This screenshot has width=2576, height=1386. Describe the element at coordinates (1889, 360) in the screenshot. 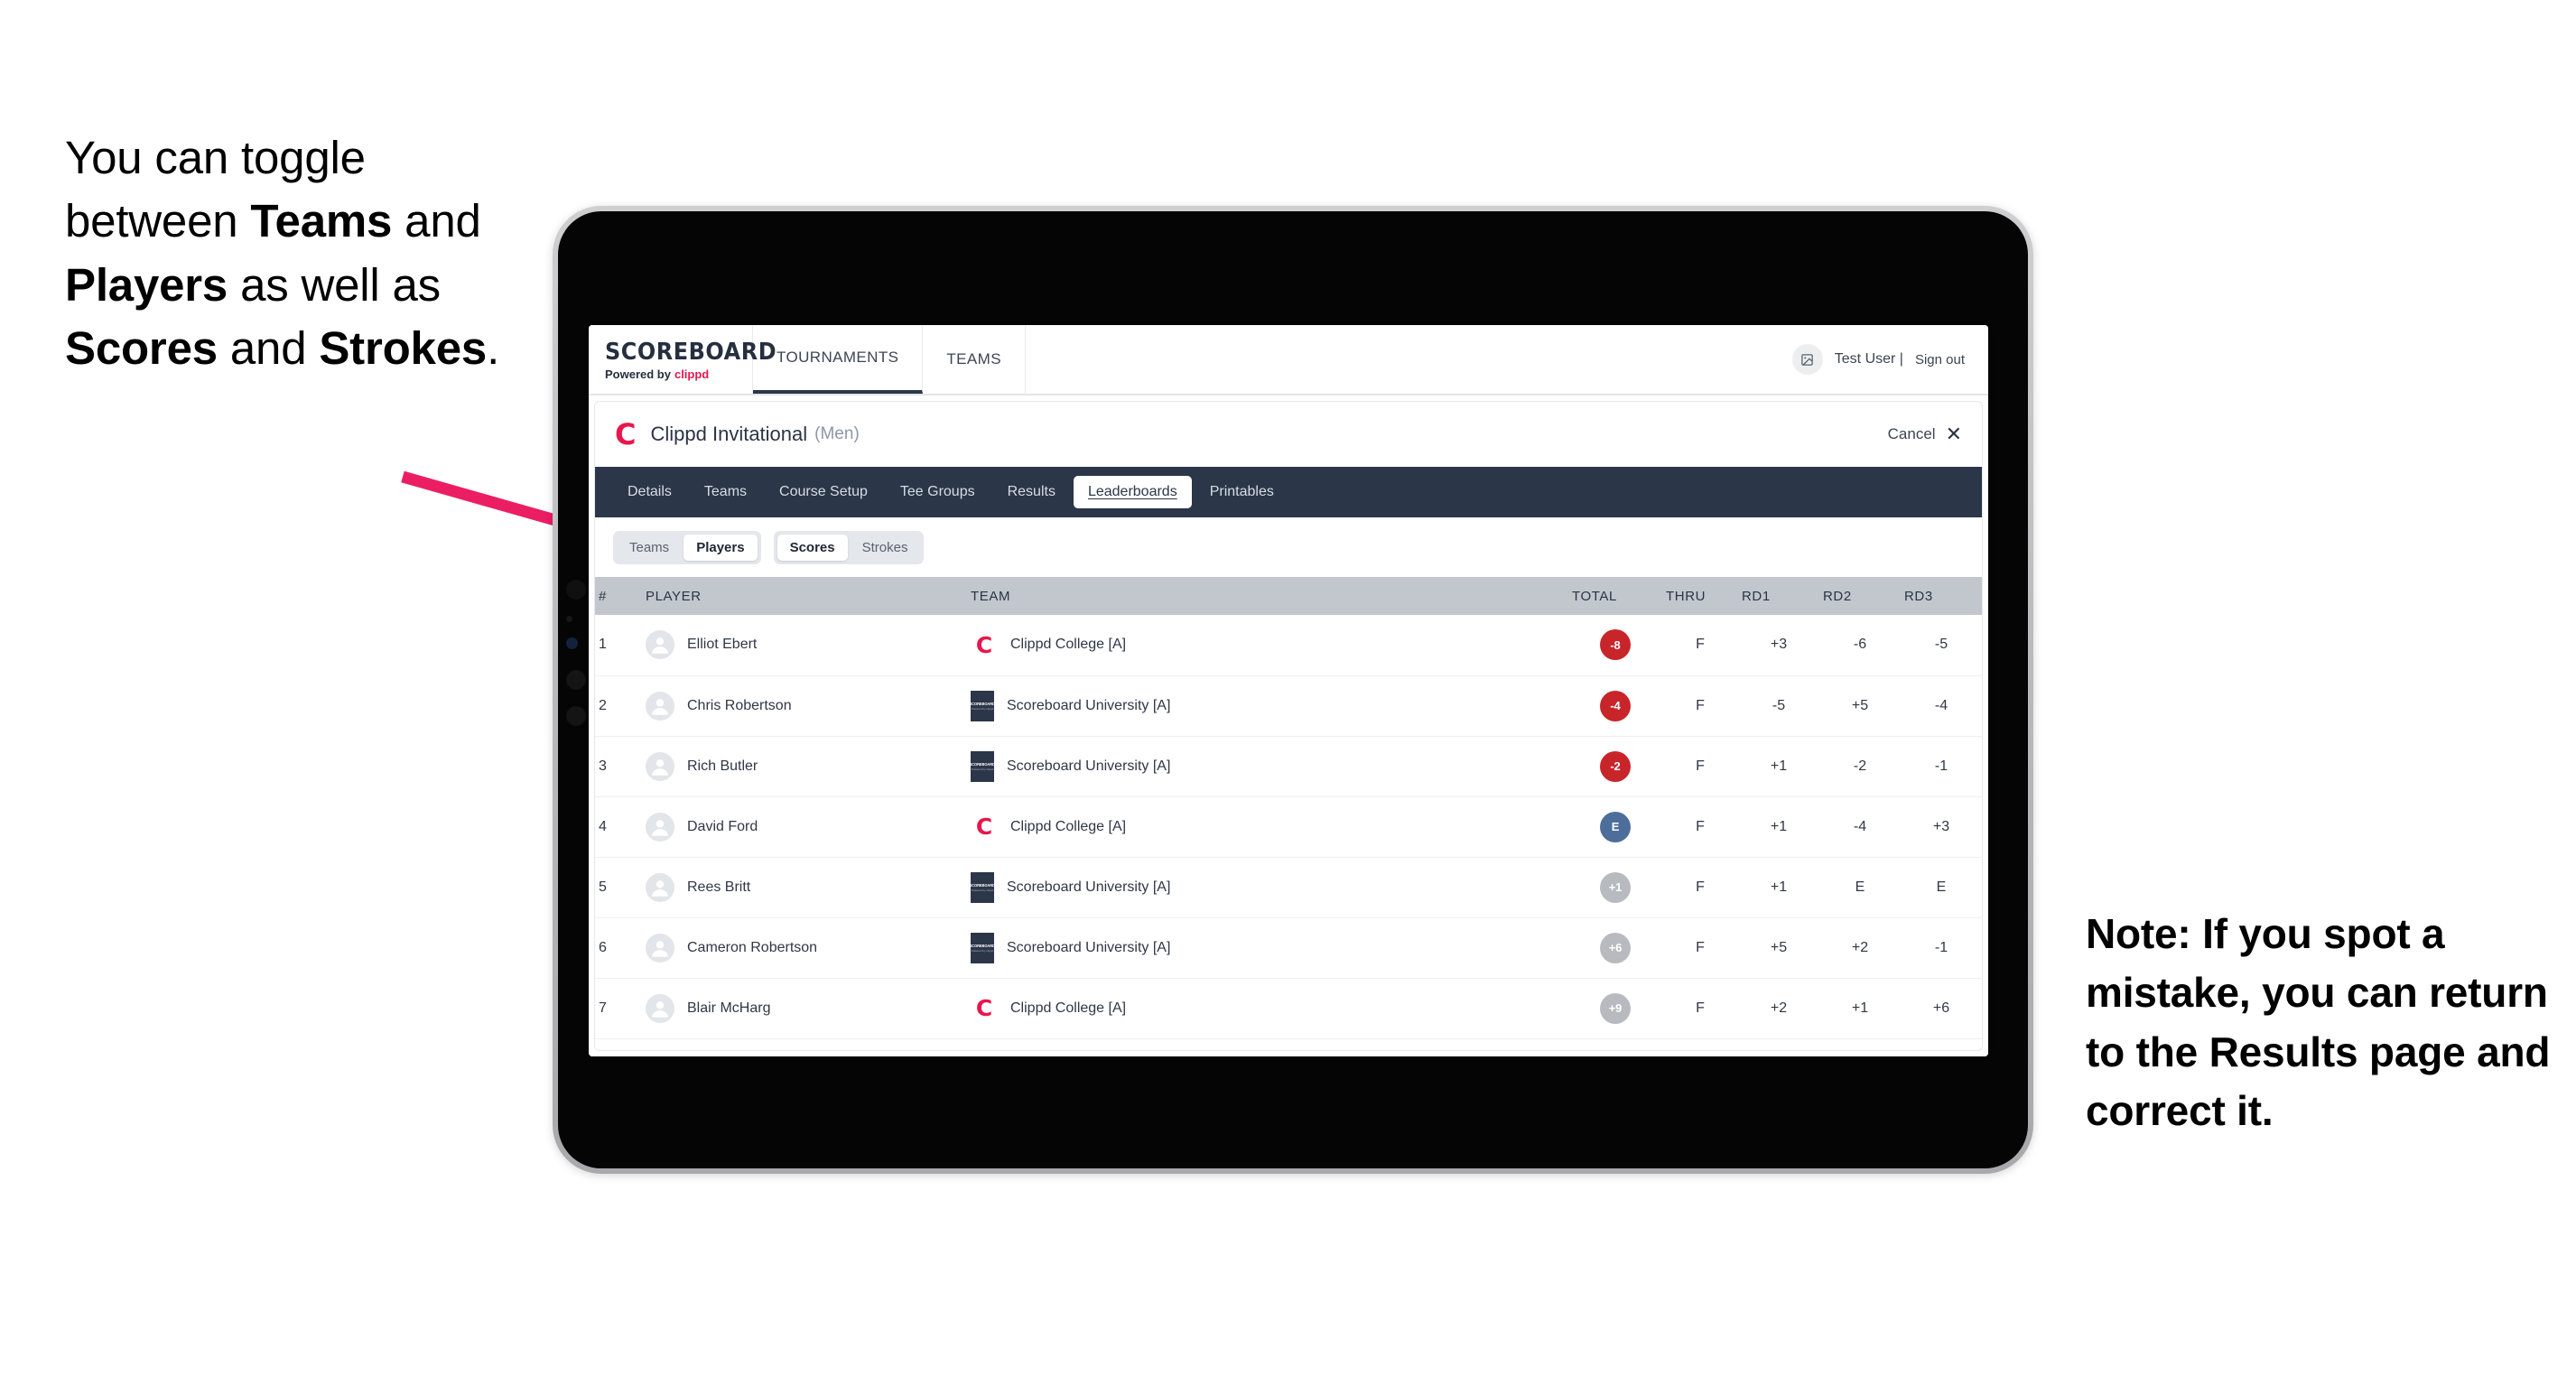

I see `header-user-area: Test User | Sign out` at that location.